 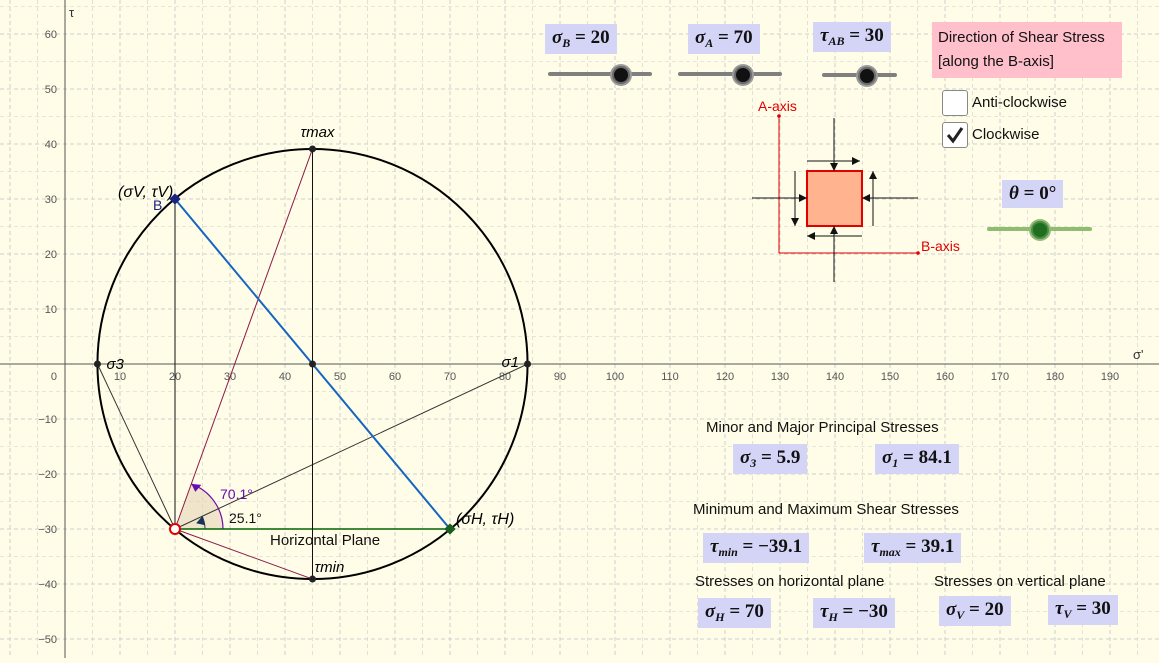 I want to click on sigma-v-box: σV = 20, so click(x=975, y=611).